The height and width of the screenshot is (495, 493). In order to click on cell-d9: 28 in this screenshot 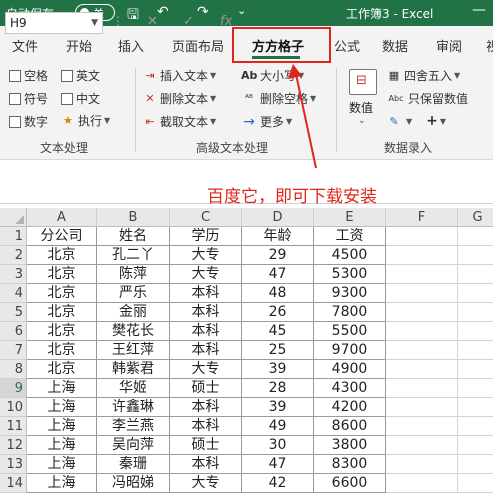, I will do `click(278, 388)`.